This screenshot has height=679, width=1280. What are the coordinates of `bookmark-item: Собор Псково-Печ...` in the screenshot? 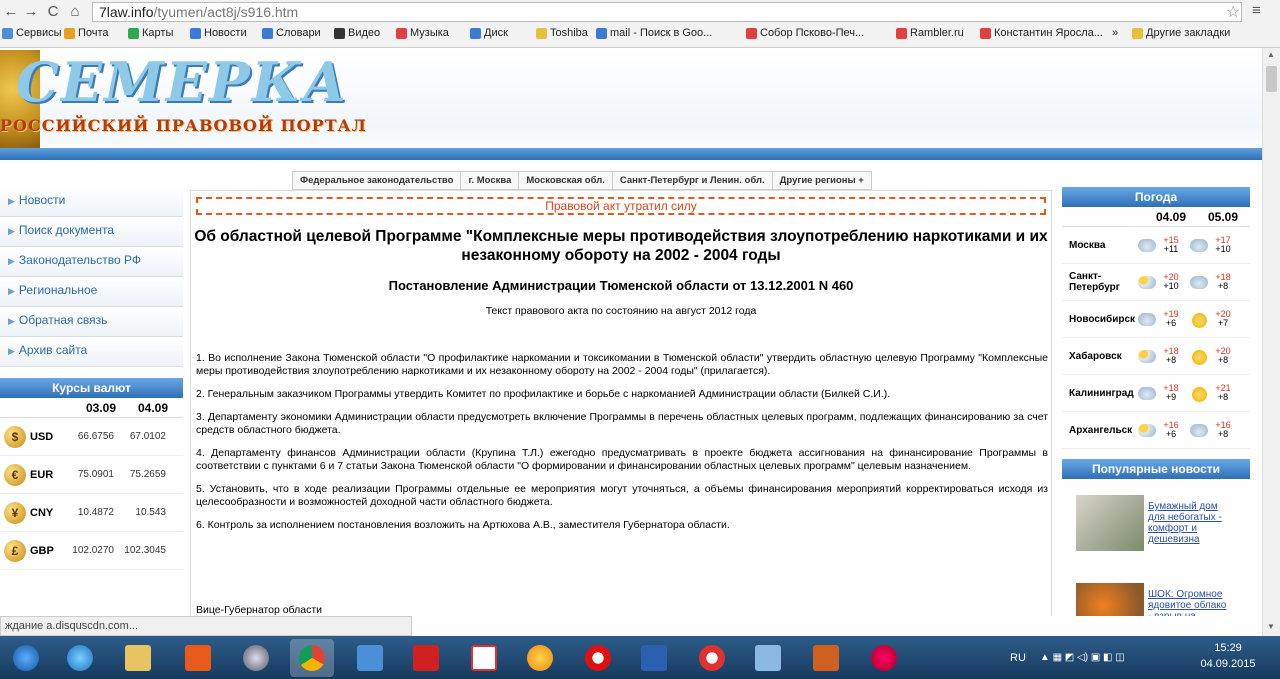 It's located at (805, 33).